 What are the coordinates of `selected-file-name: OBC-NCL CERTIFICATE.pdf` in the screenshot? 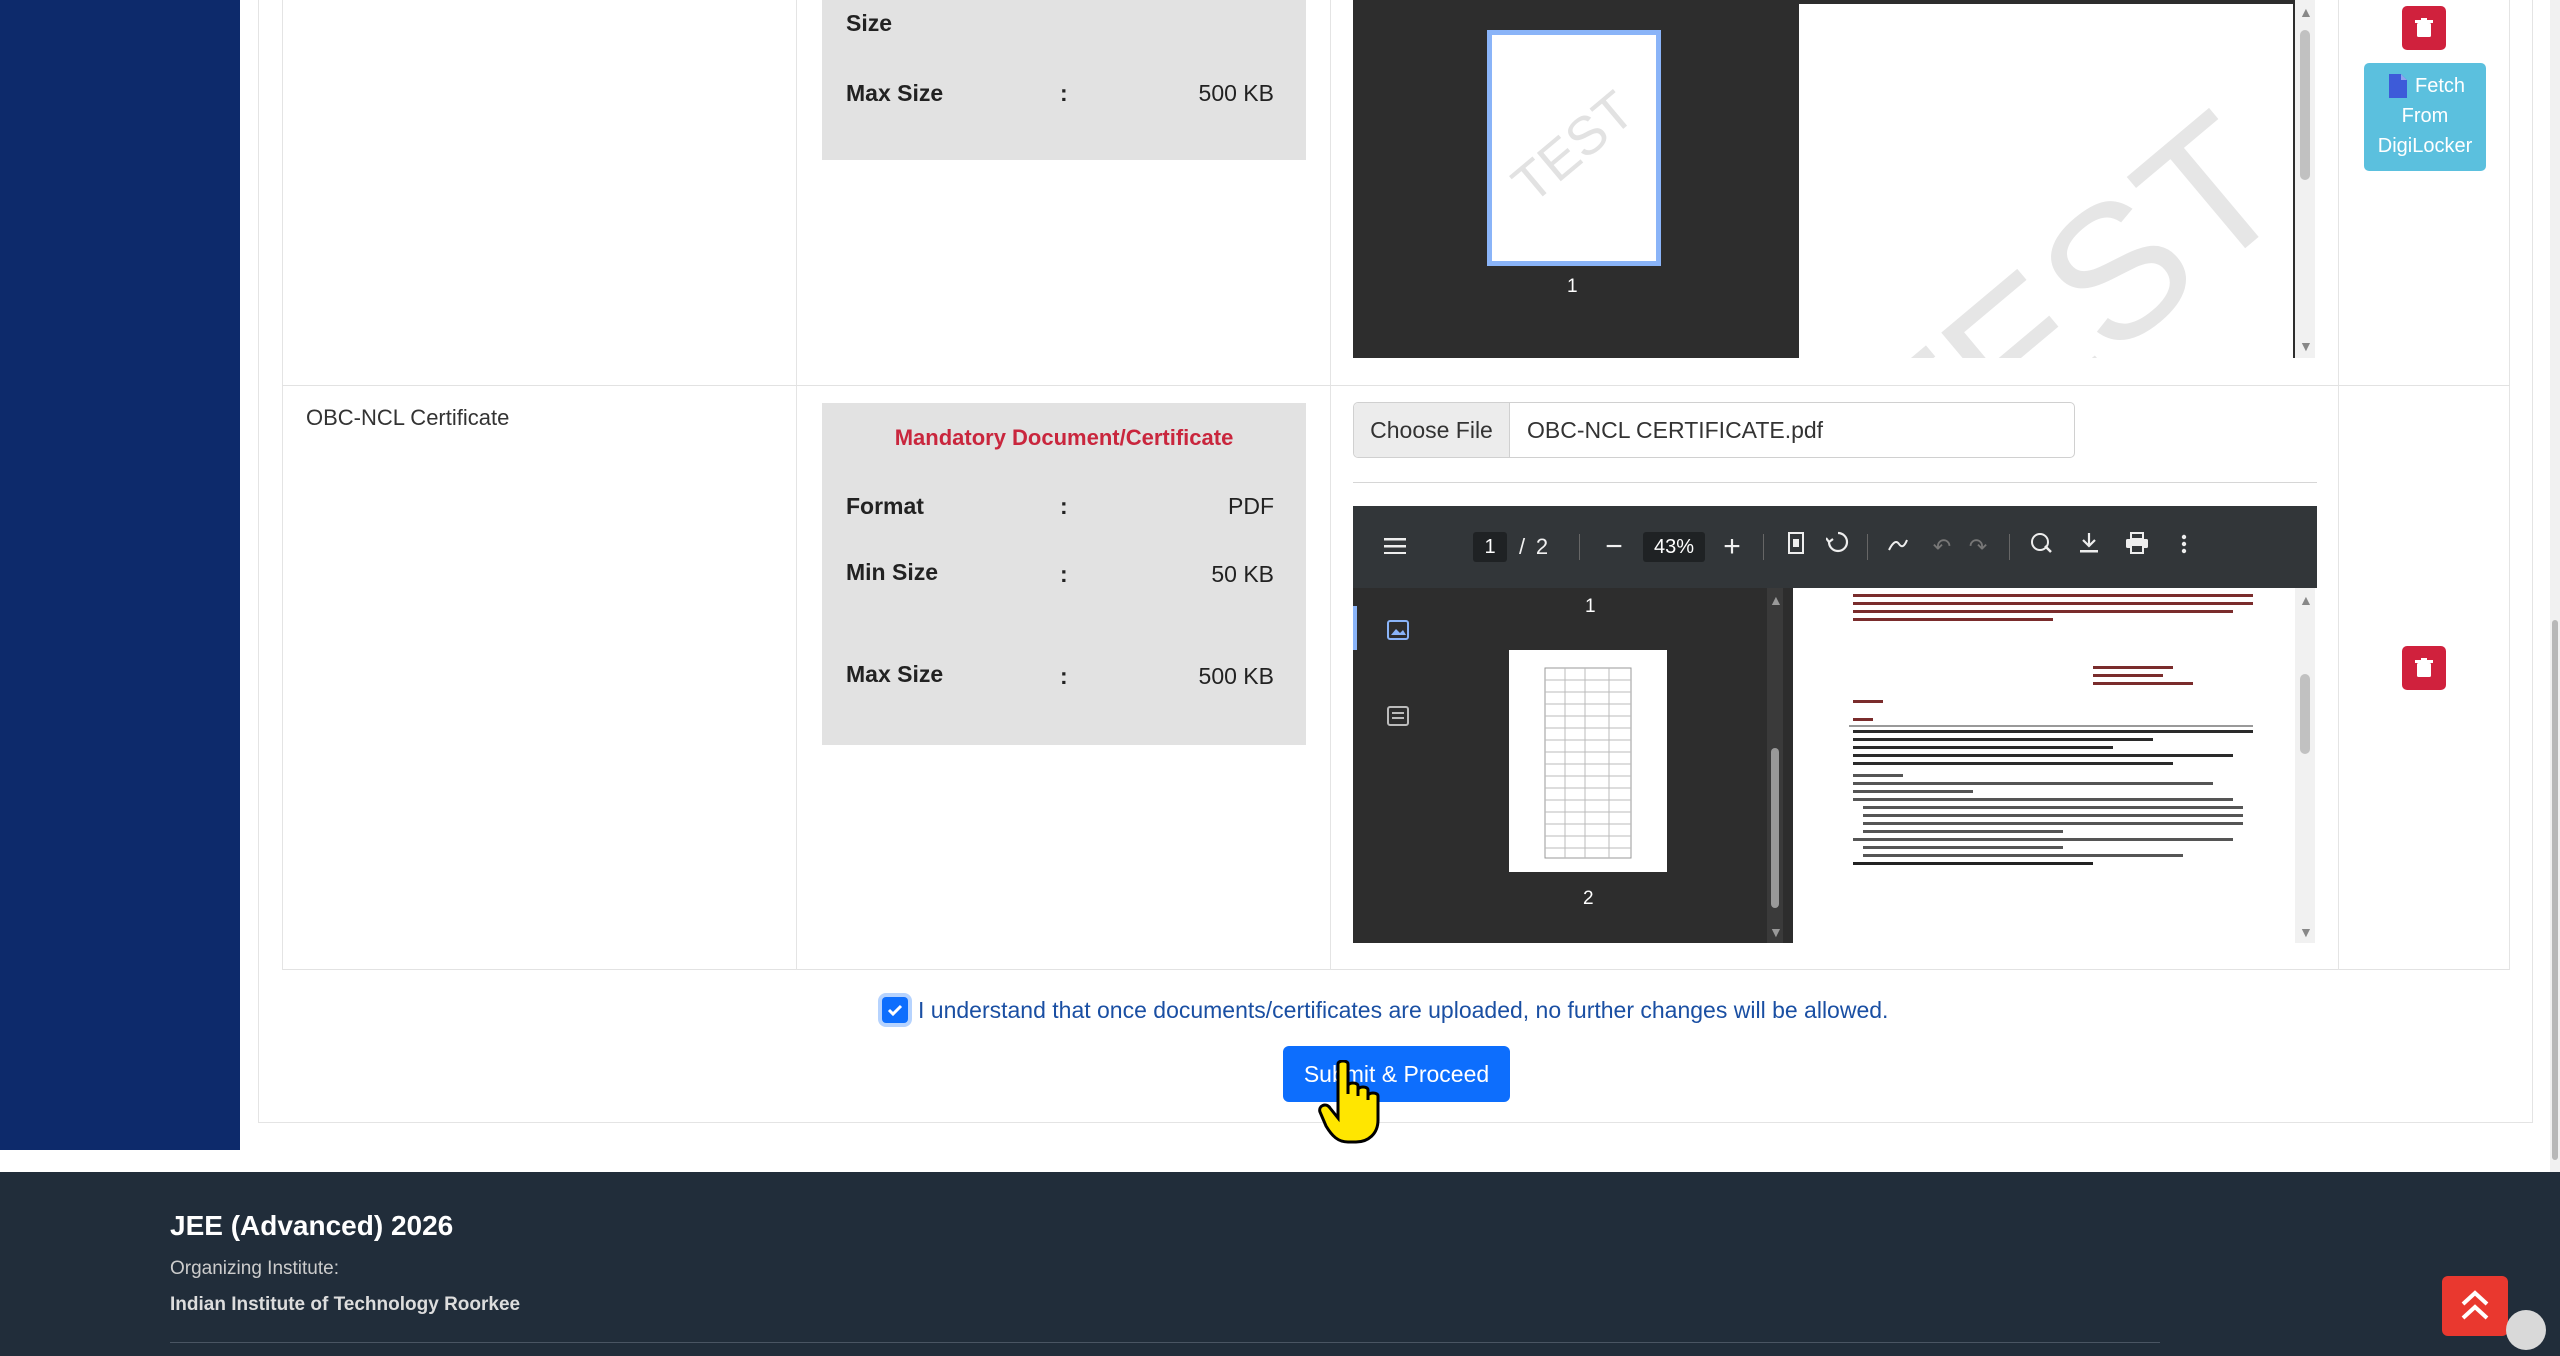 It's located at (1675, 430).